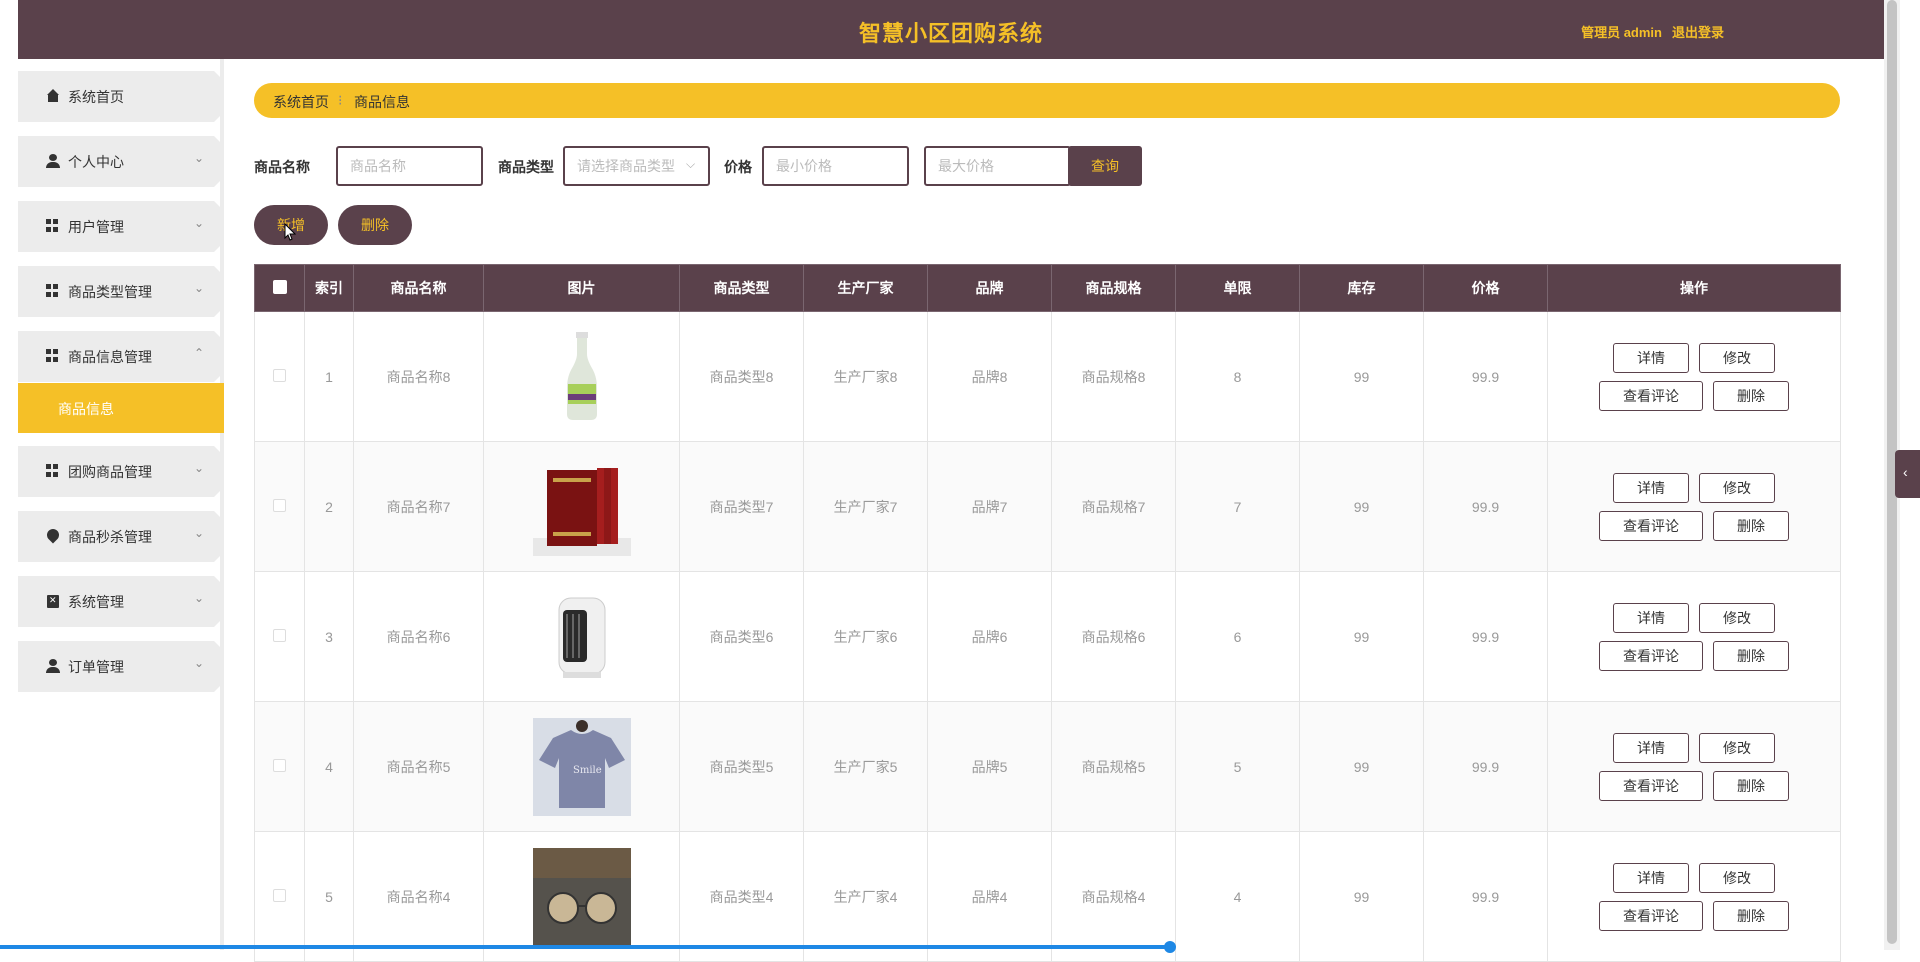 This screenshot has height=962, width=1920. What do you see at coordinates (989, 896) in the screenshot?
I see `brand-cell: 品牌4` at bounding box center [989, 896].